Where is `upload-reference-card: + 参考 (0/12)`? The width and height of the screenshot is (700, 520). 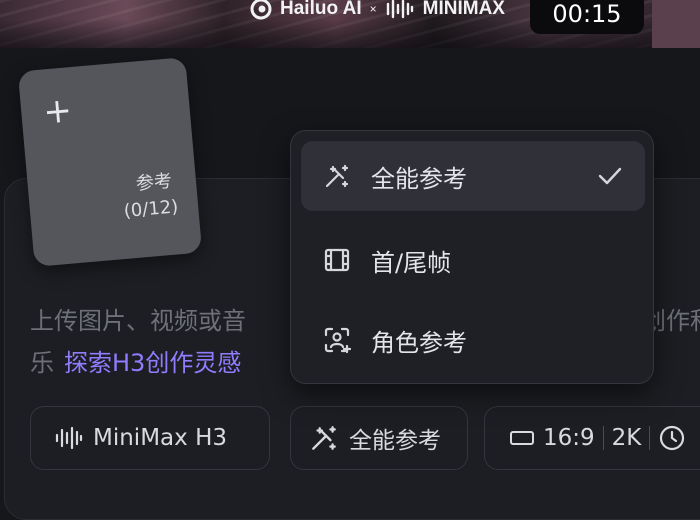 upload-reference-card: + 参考 (0/12) is located at coordinates (110, 162).